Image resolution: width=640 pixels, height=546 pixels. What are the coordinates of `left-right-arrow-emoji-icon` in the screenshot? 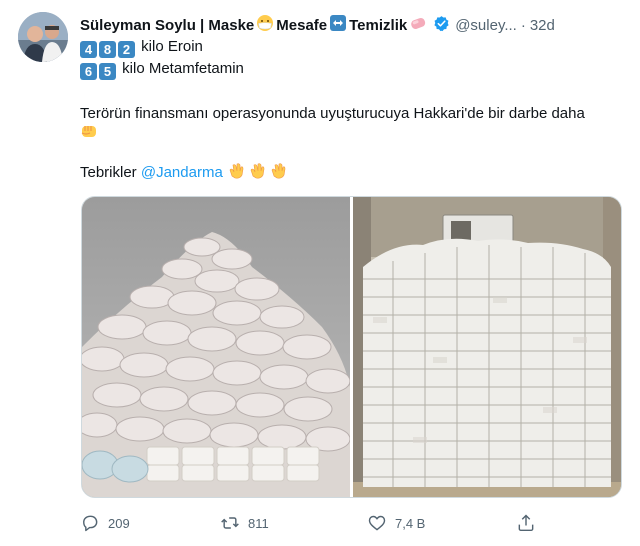 It's located at (338, 25).